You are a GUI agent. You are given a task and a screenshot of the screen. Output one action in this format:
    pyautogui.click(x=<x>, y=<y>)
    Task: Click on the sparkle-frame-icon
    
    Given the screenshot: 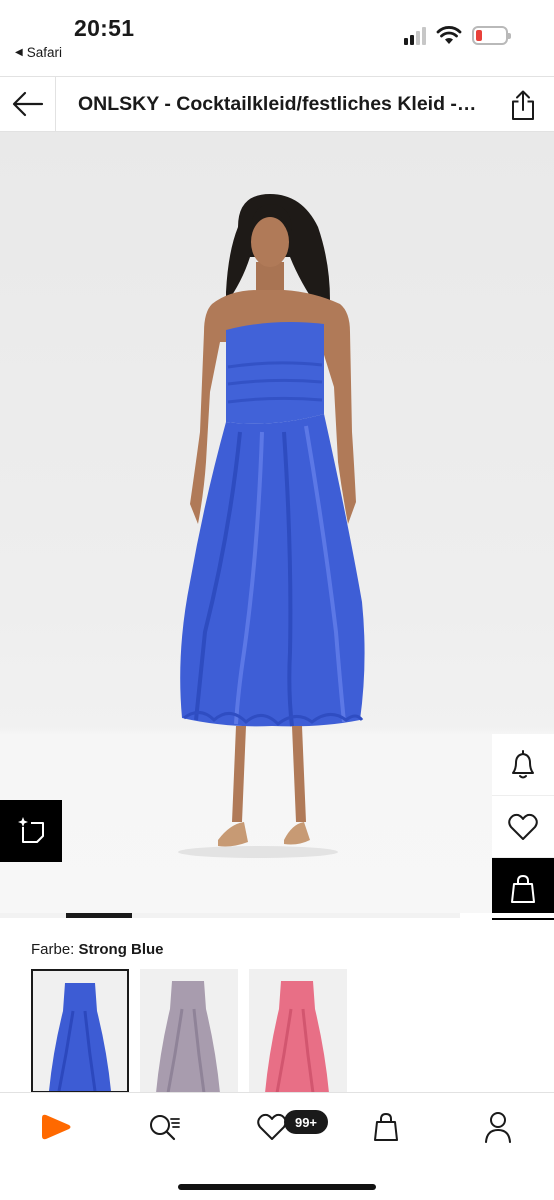 What is the action you would take?
    pyautogui.click(x=31, y=830)
    